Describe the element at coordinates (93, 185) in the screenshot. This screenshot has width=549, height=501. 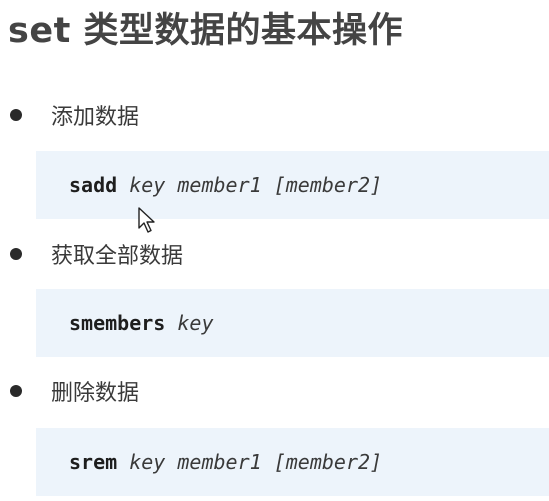
I see `command-name: sadd` at that location.